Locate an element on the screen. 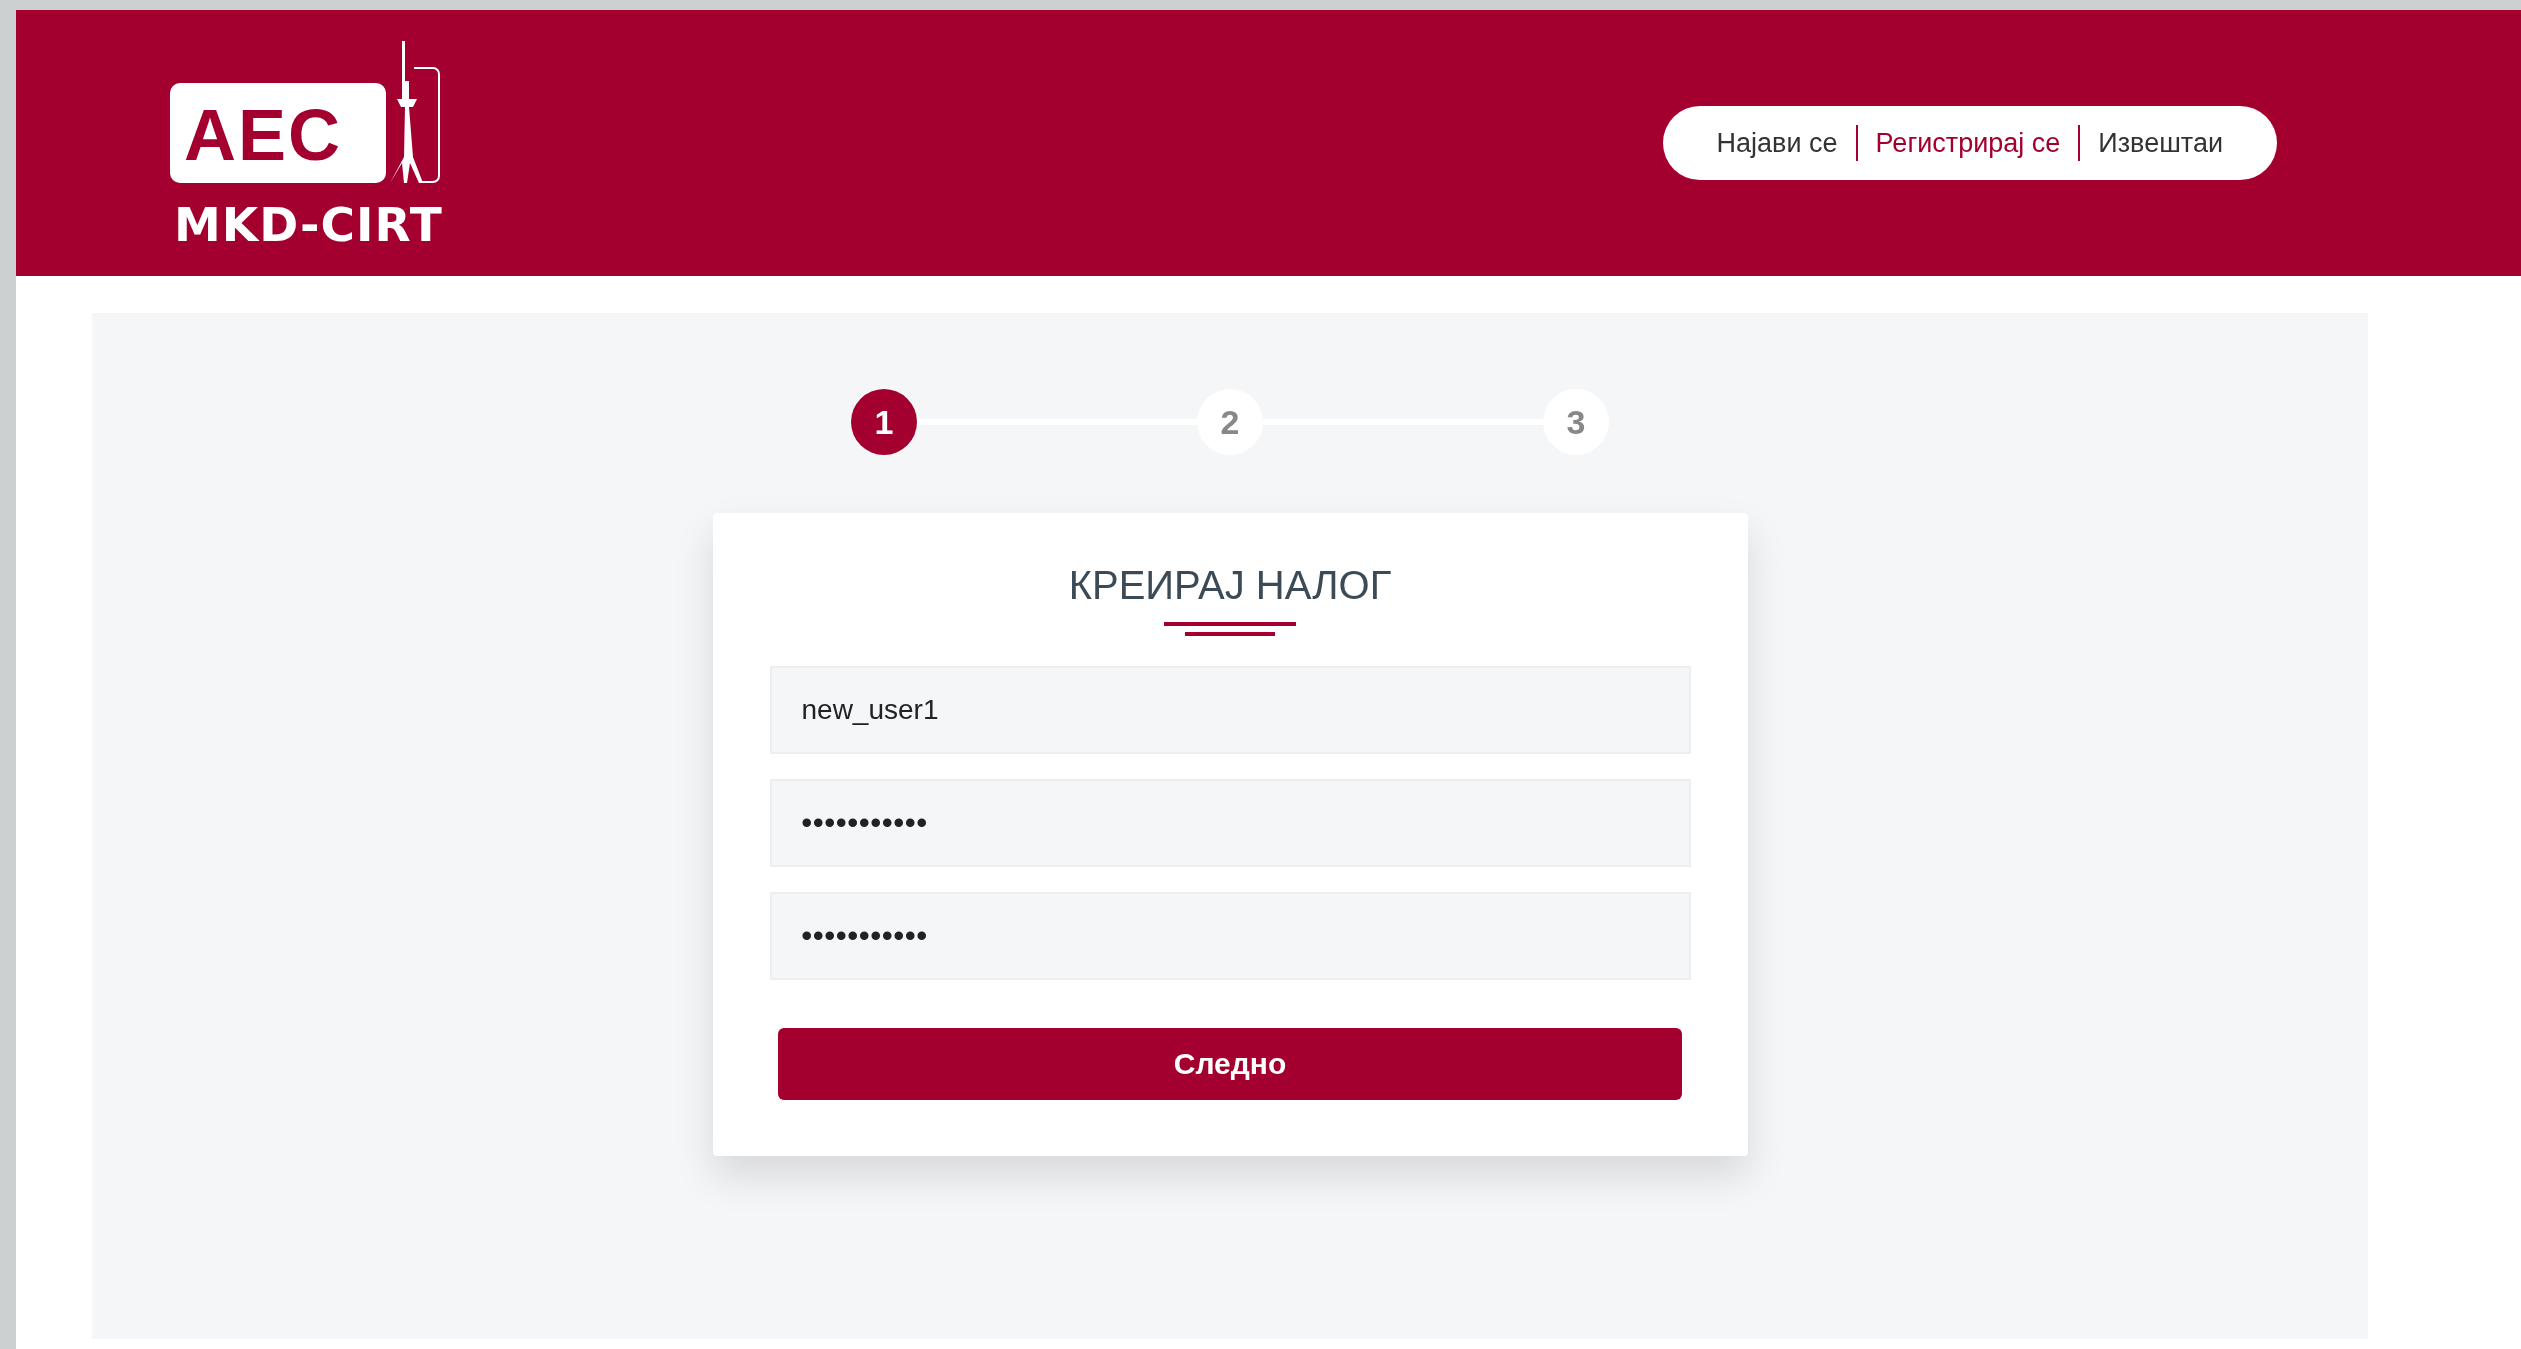 This screenshot has height=1349, width=2521. step-circle: 3 is located at coordinates (1576, 422).